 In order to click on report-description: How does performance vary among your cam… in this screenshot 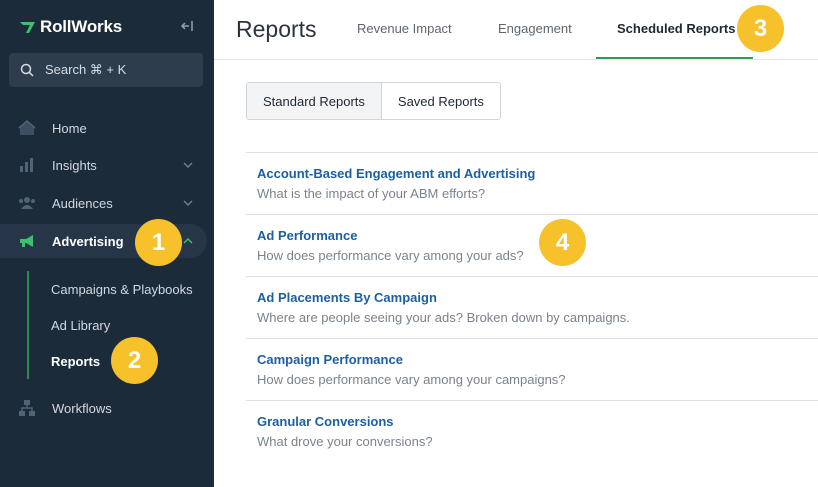, I will do `click(411, 379)`.